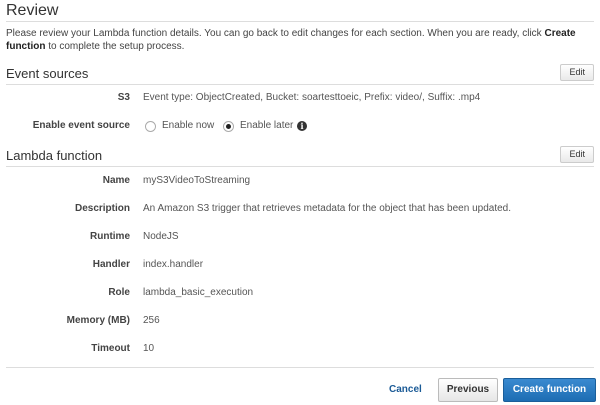  Describe the element at coordinates (110, 236) in the screenshot. I see `runtime-label: Runtime` at that location.